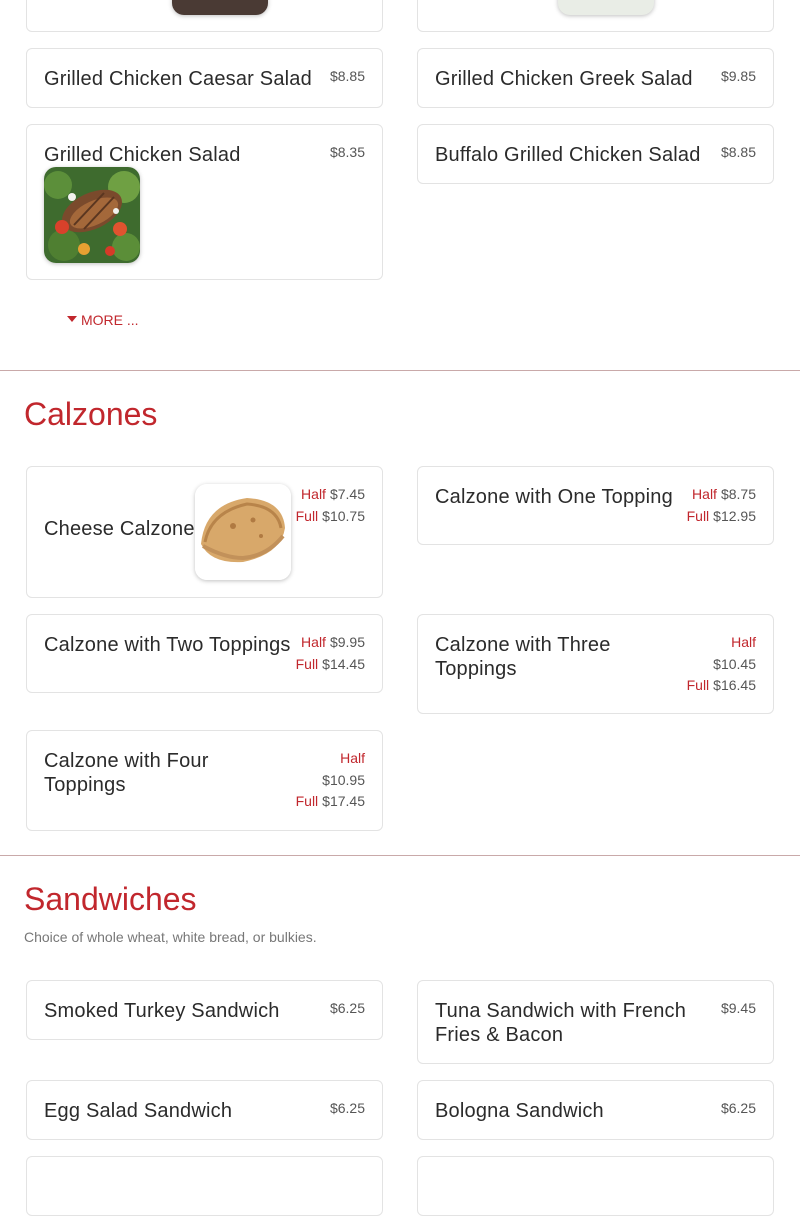  I want to click on item-name: Grilled Chicken Caesar Salad, so click(178, 79).